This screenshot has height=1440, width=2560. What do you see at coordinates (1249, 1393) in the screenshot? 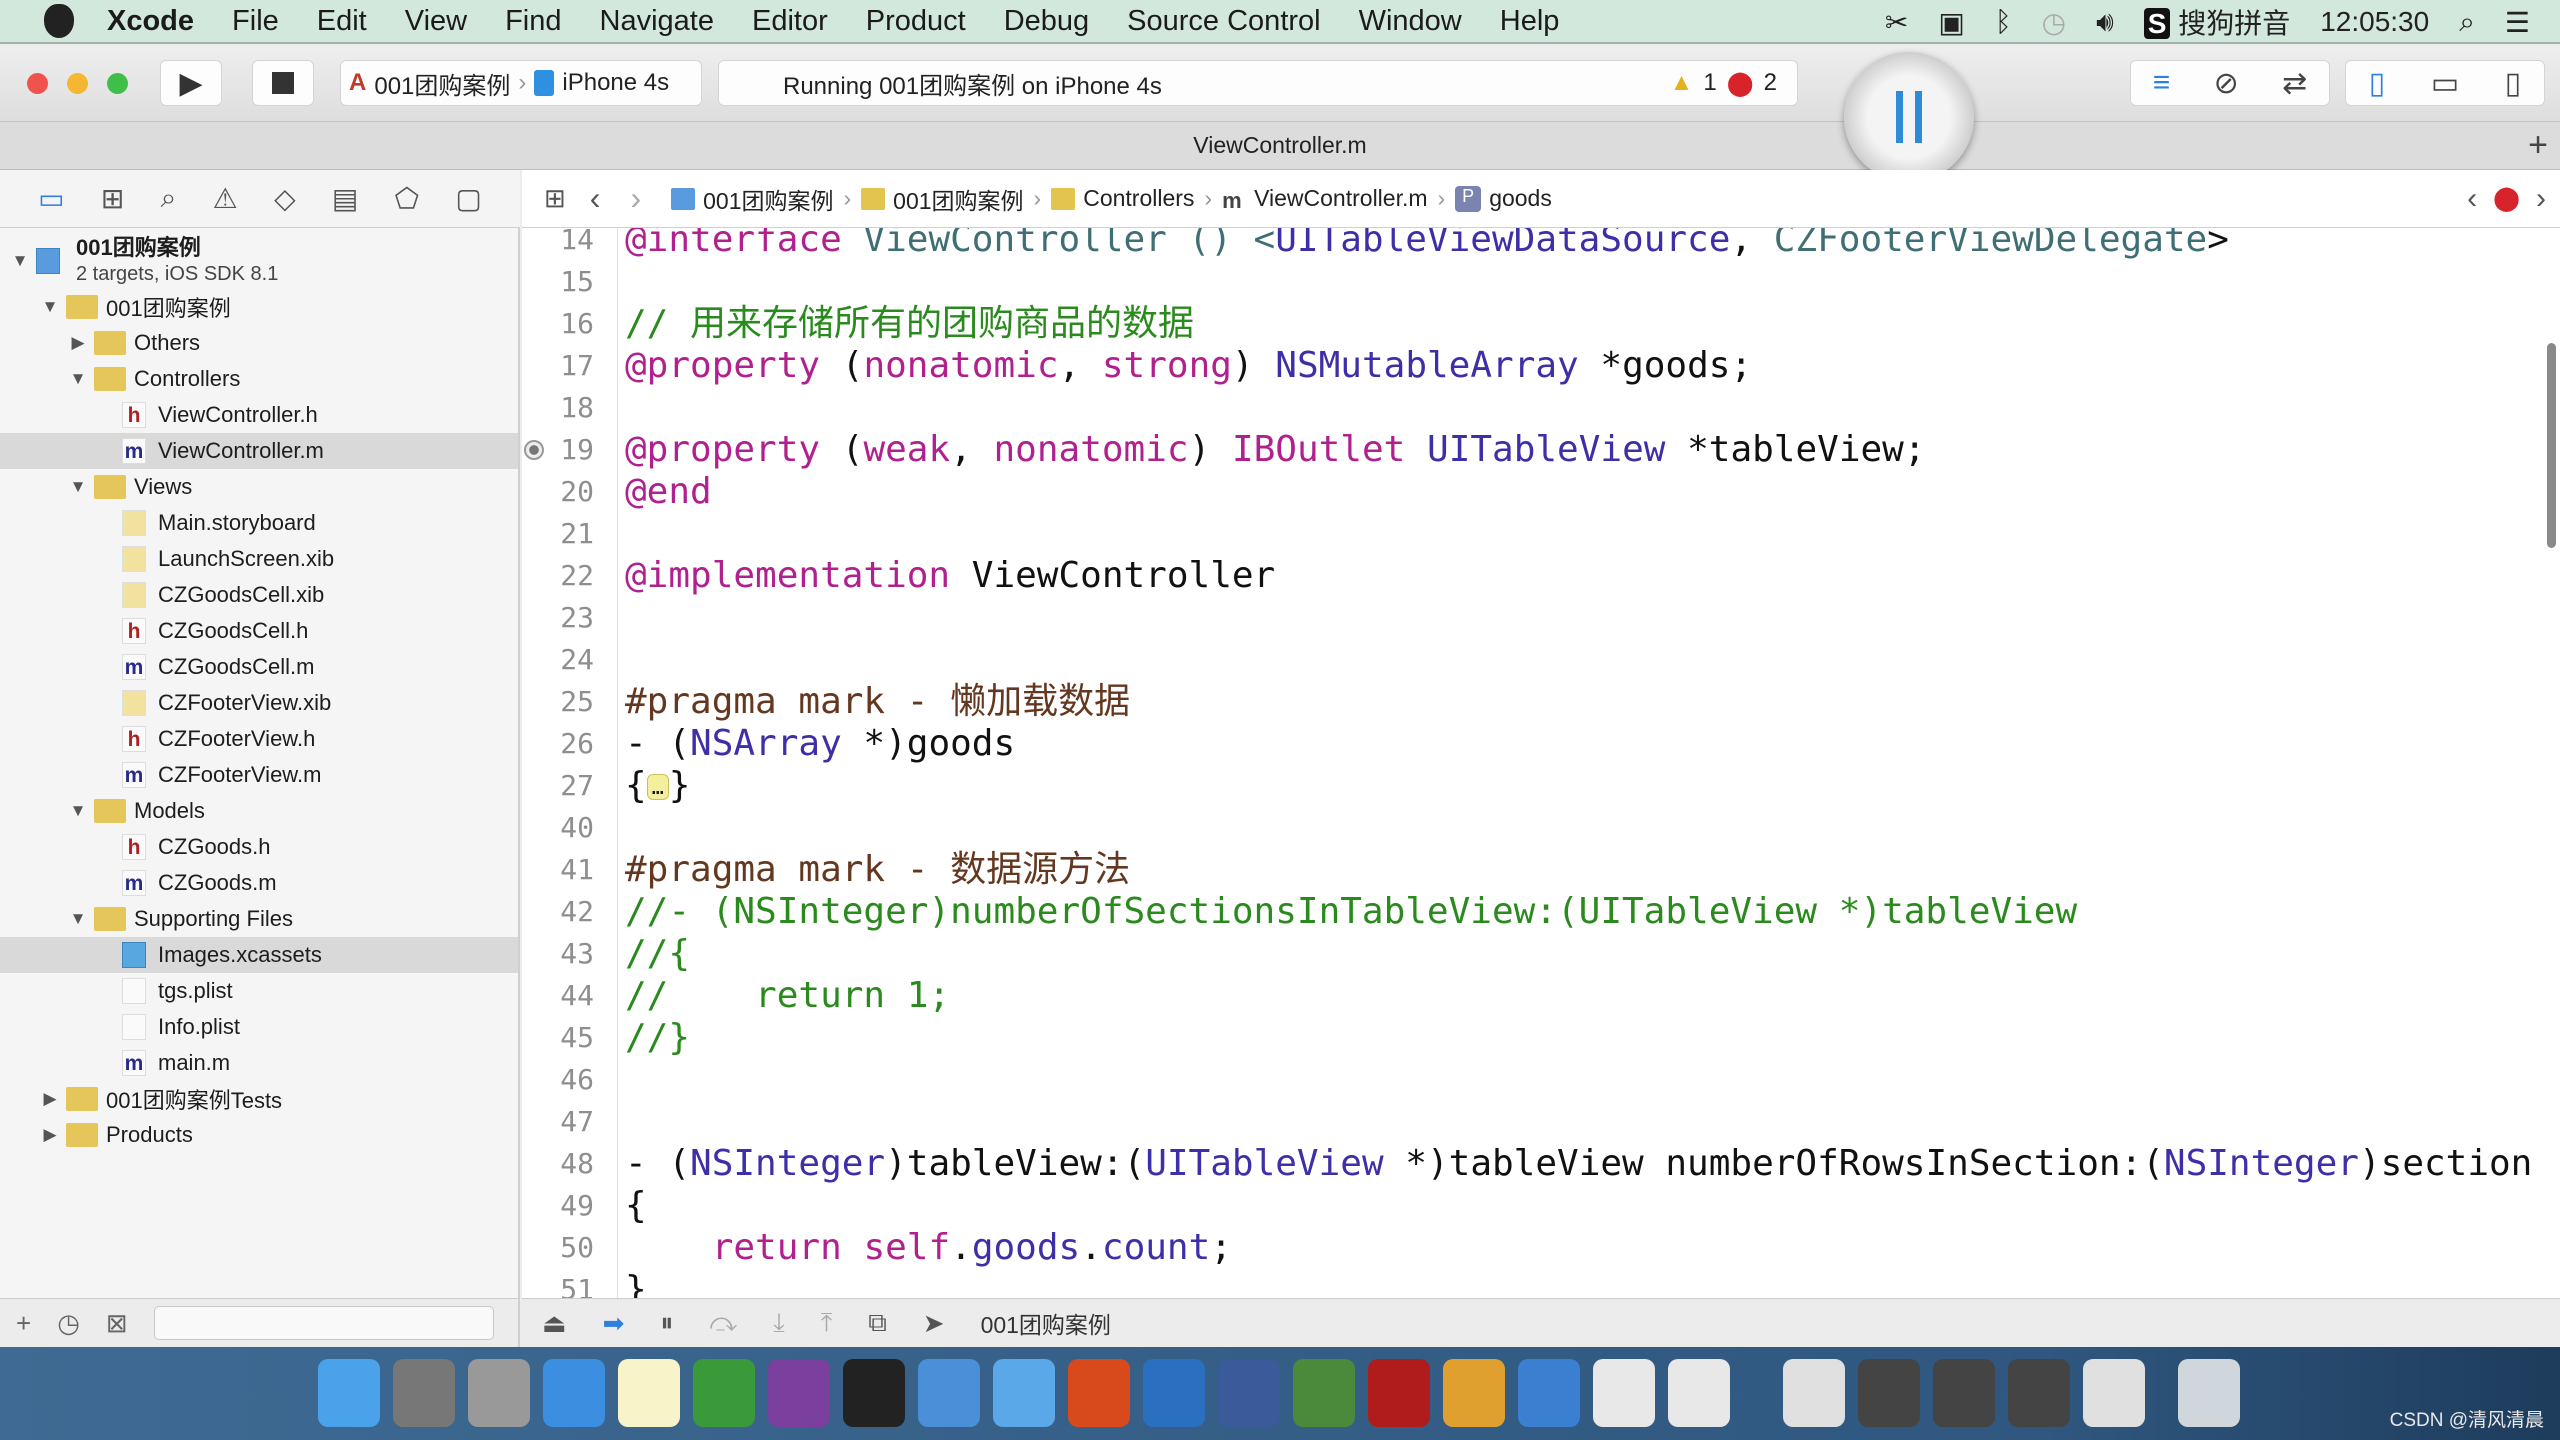
I see `dock-photo-slideshow-icon` at bounding box center [1249, 1393].